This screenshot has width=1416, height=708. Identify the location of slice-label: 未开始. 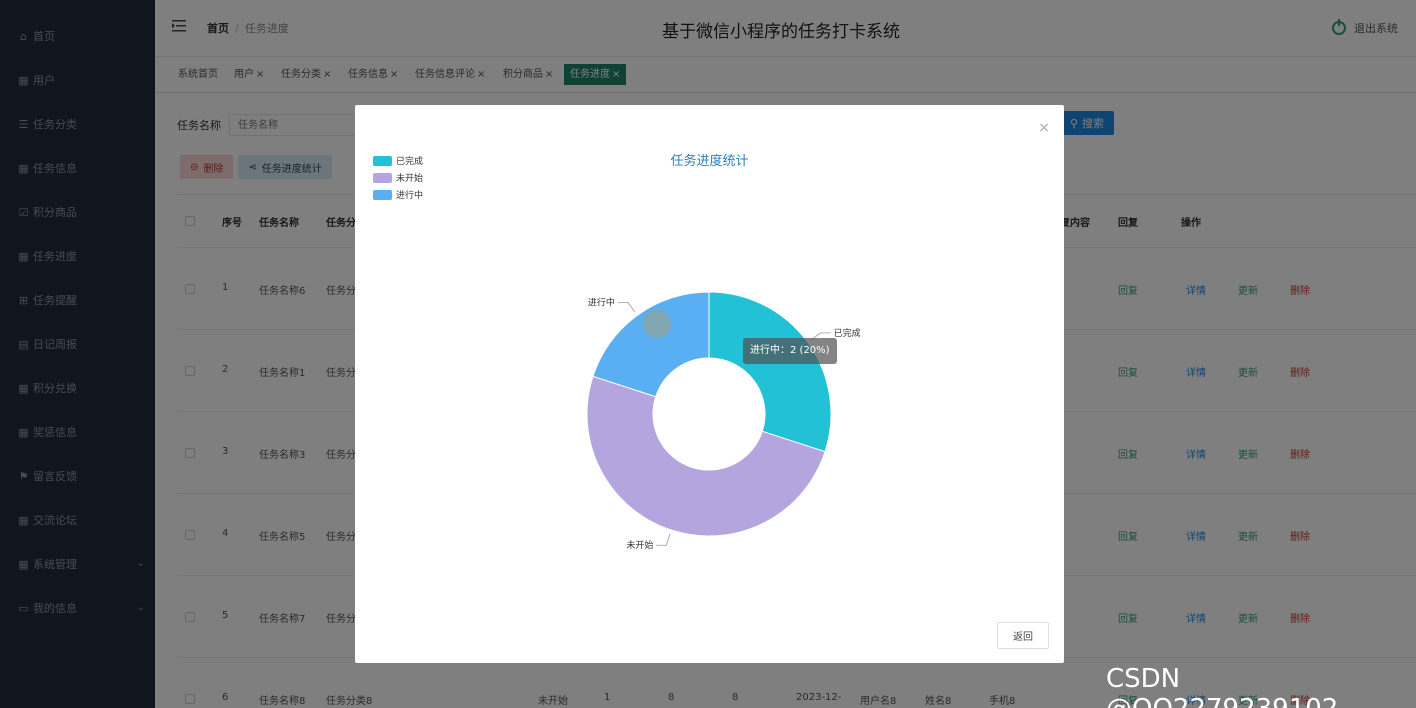
(639, 545).